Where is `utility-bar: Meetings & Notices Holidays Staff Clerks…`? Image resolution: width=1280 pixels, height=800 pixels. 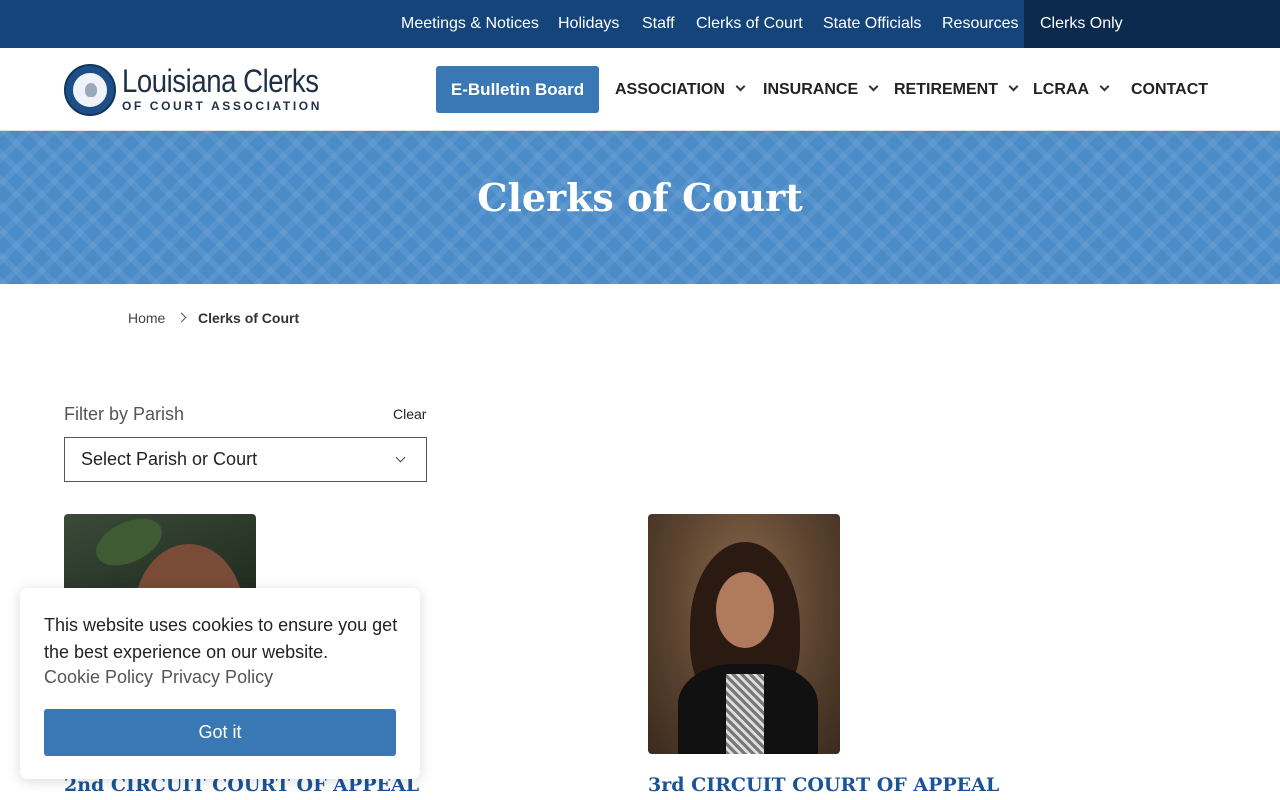 utility-bar: Meetings & Notices Holidays Staff Clerks… is located at coordinates (640, 24).